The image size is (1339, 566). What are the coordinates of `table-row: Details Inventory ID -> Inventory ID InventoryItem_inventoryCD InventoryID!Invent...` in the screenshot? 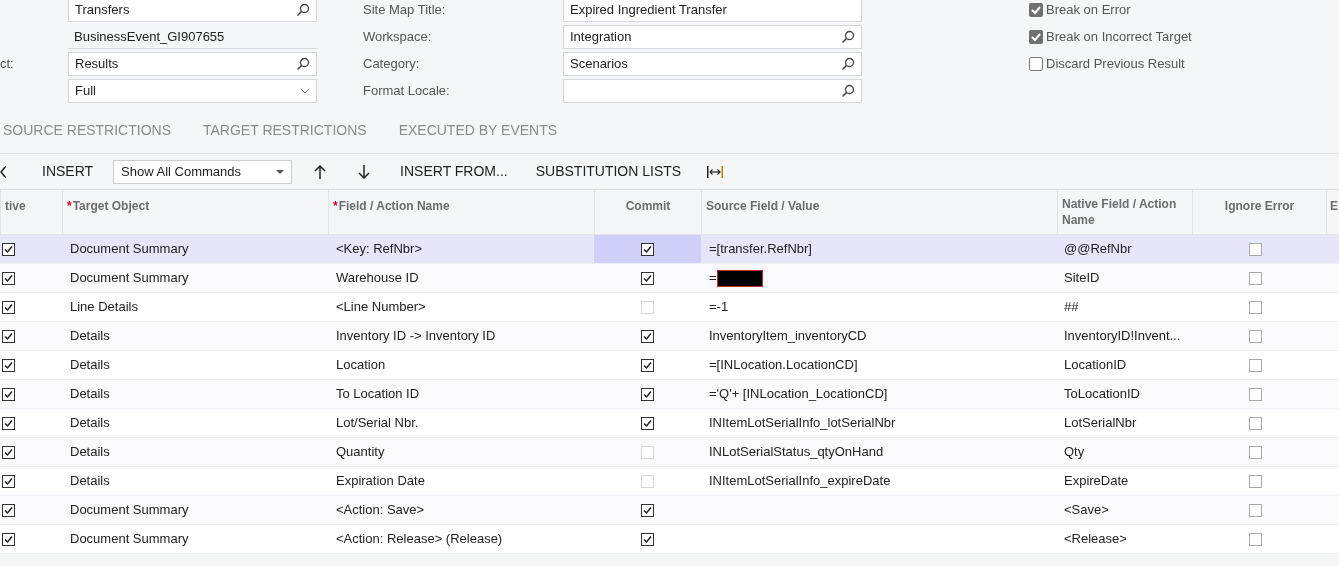 It's located at (669, 336).